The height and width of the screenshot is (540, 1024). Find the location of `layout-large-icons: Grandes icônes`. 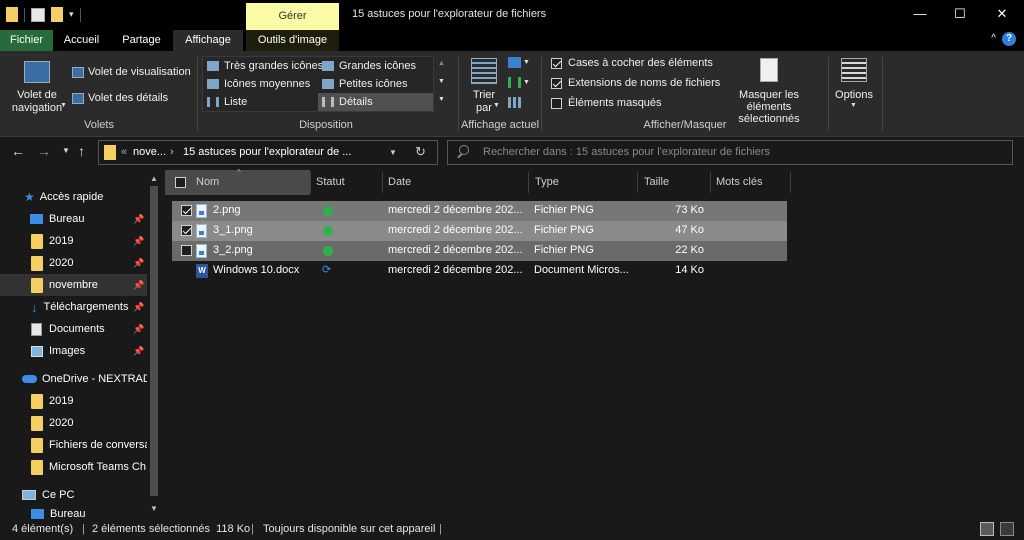

layout-large-icons: Grandes icônes is located at coordinates (377, 66).